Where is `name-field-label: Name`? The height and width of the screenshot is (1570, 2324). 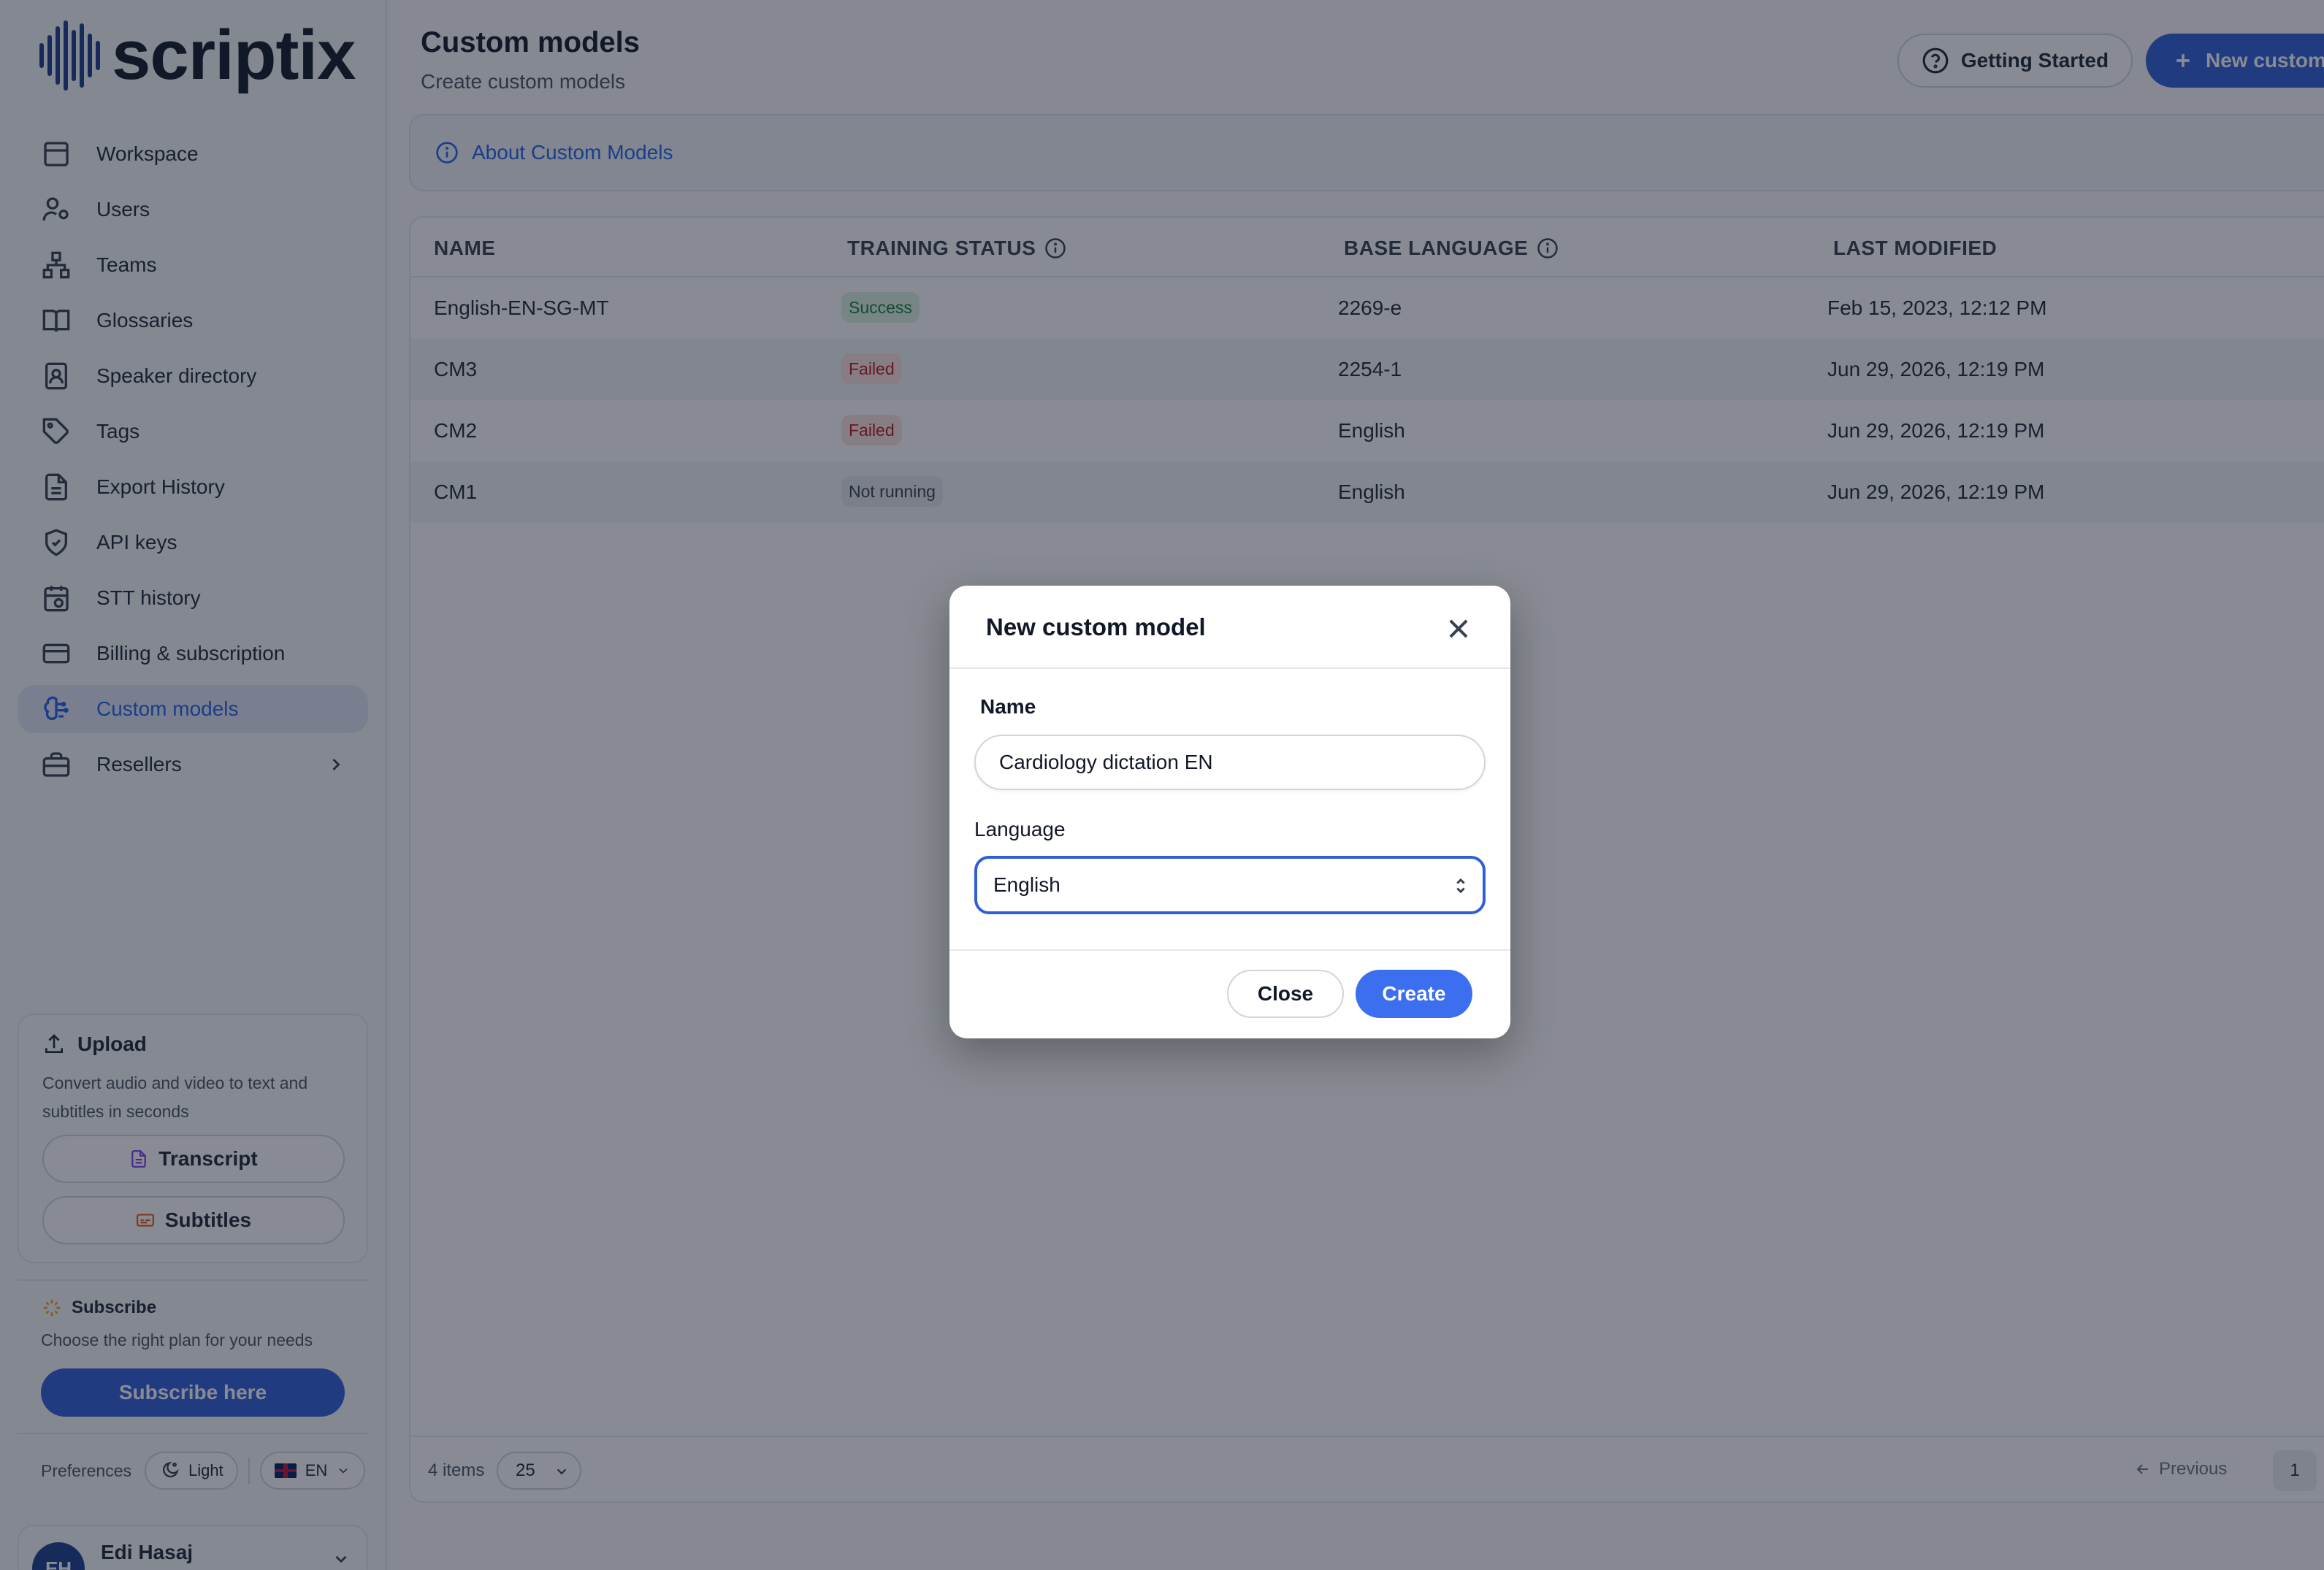 name-field-label: Name is located at coordinates (1008, 706).